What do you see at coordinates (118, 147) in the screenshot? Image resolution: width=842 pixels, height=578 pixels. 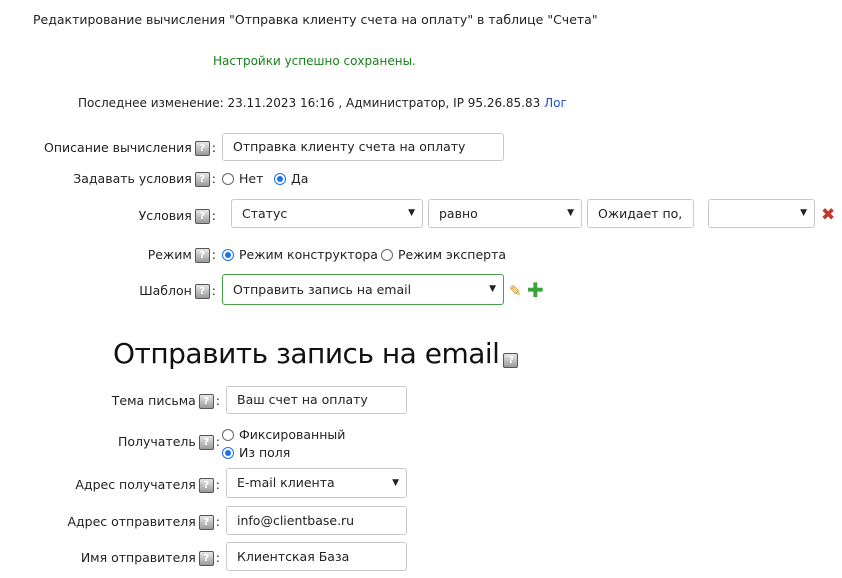 I see `description-label: Описание вычисления` at bounding box center [118, 147].